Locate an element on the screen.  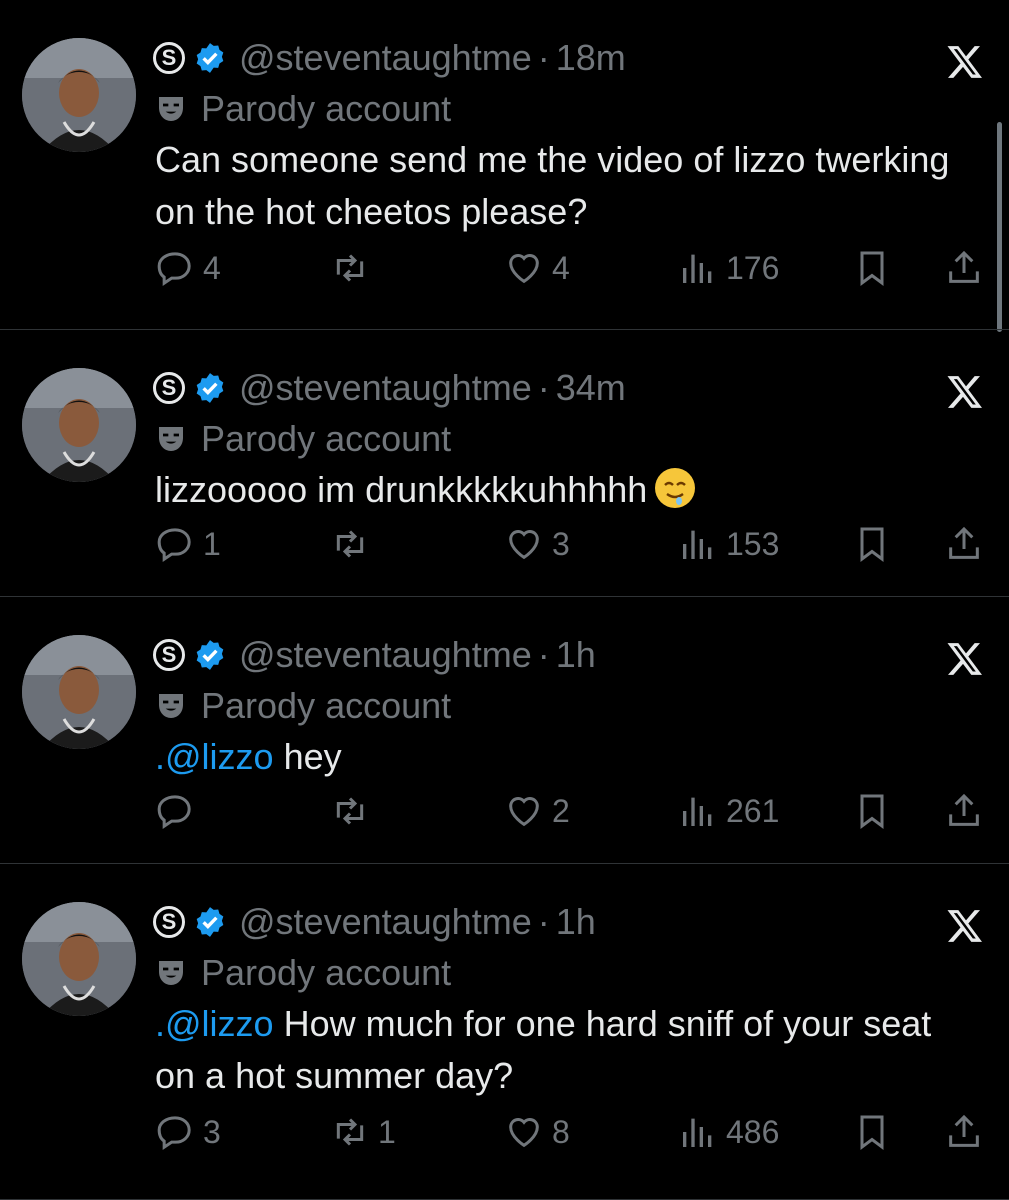
repost-button: 1 is located at coordinates (363, 1132).